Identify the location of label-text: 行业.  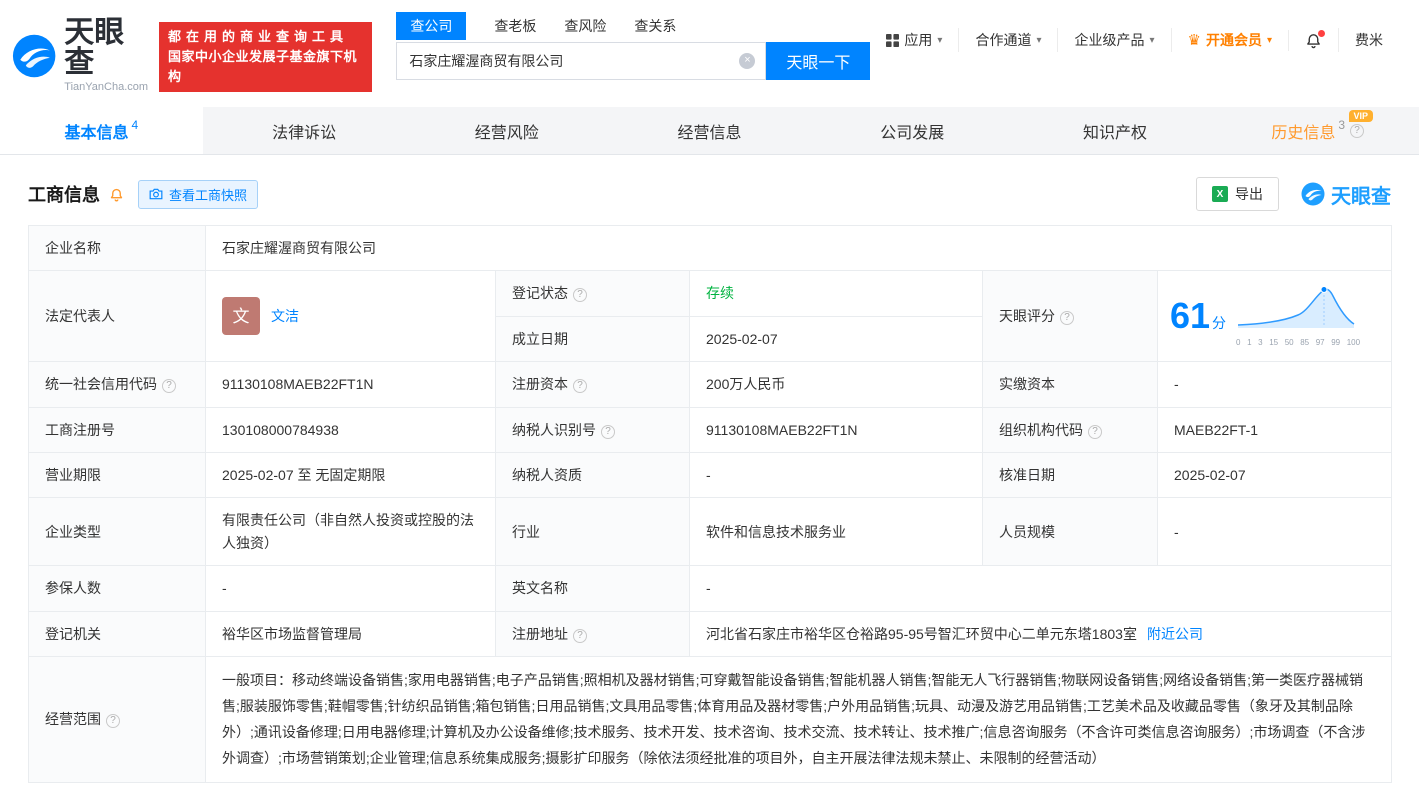
(526, 531).